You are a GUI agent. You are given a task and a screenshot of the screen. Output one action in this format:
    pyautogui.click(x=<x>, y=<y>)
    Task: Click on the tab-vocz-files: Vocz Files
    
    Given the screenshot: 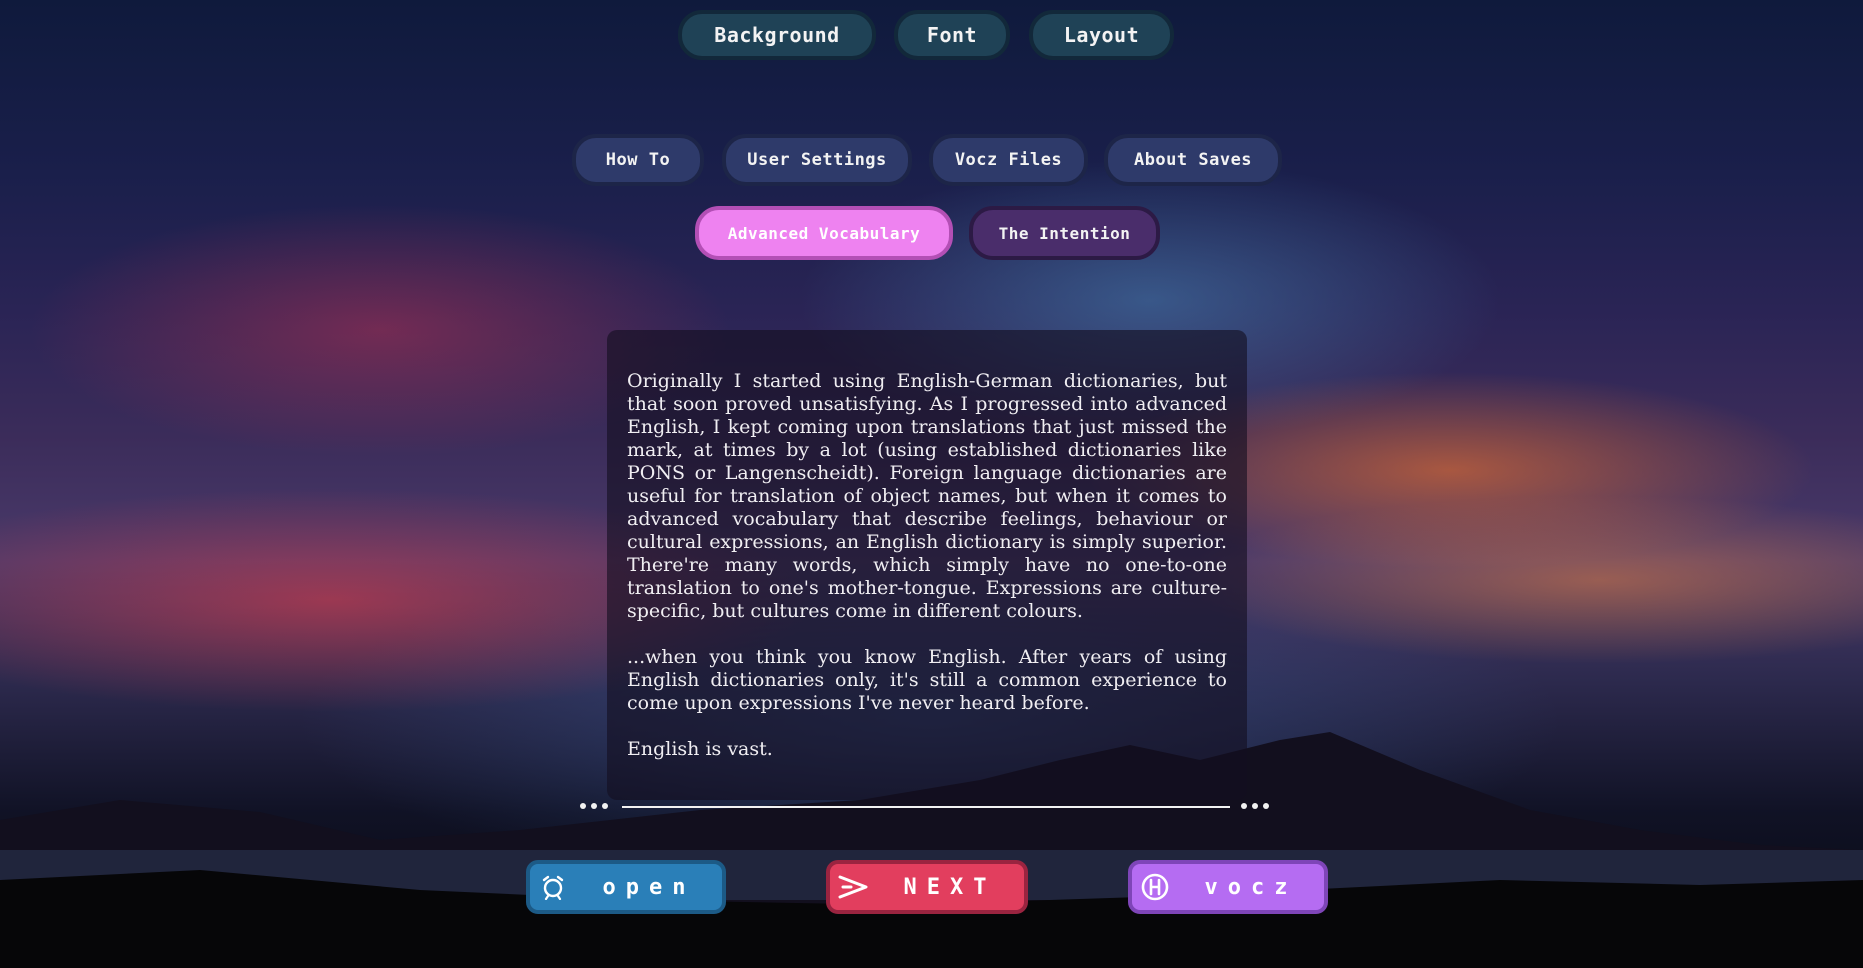 What is the action you would take?
    pyautogui.click(x=1008, y=160)
    